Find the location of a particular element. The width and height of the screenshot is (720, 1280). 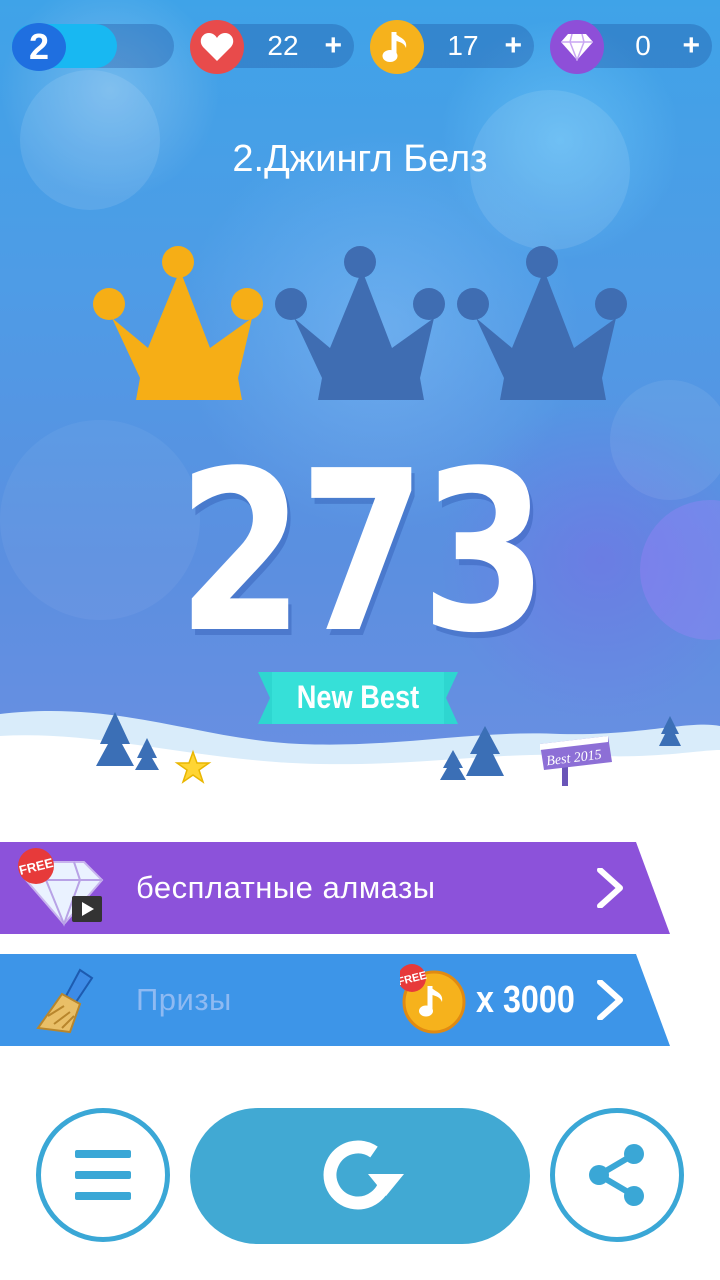

snowy-hills: Best 2015 is located at coordinates (360, 755).